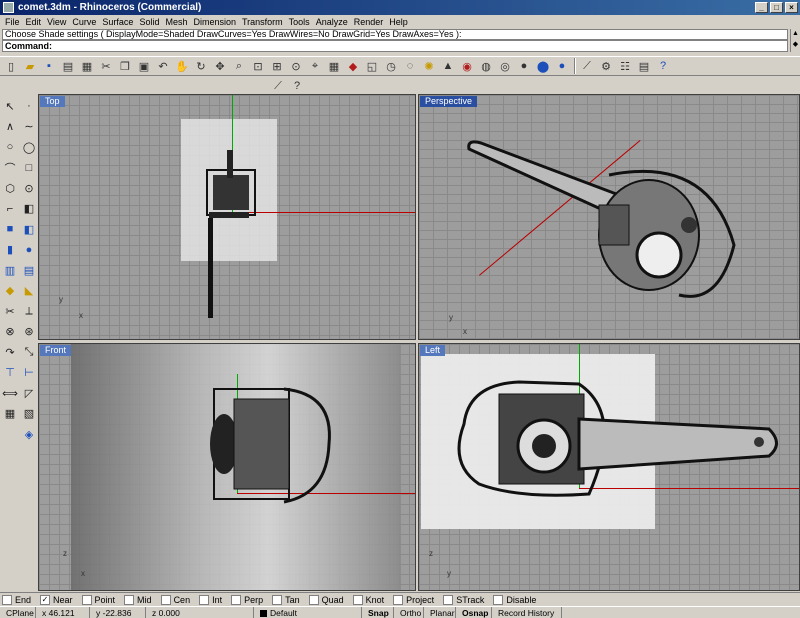  Describe the element at coordinates (505, 66) in the screenshot. I see `wireframe-sphere-icon: ◎` at that location.